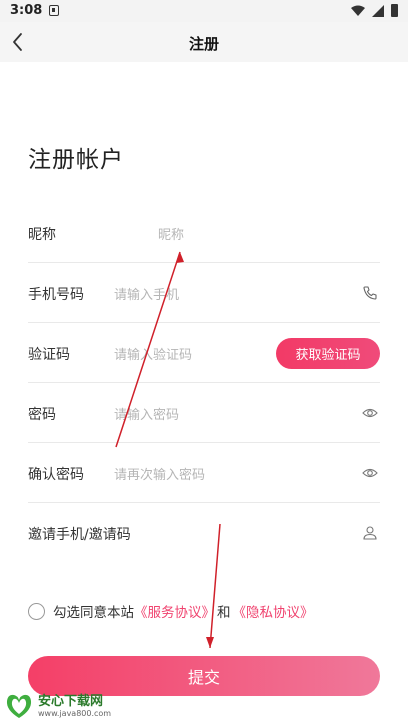 The width and height of the screenshot is (408, 725). I want to click on code-input: 请输入验证码, so click(153, 353).